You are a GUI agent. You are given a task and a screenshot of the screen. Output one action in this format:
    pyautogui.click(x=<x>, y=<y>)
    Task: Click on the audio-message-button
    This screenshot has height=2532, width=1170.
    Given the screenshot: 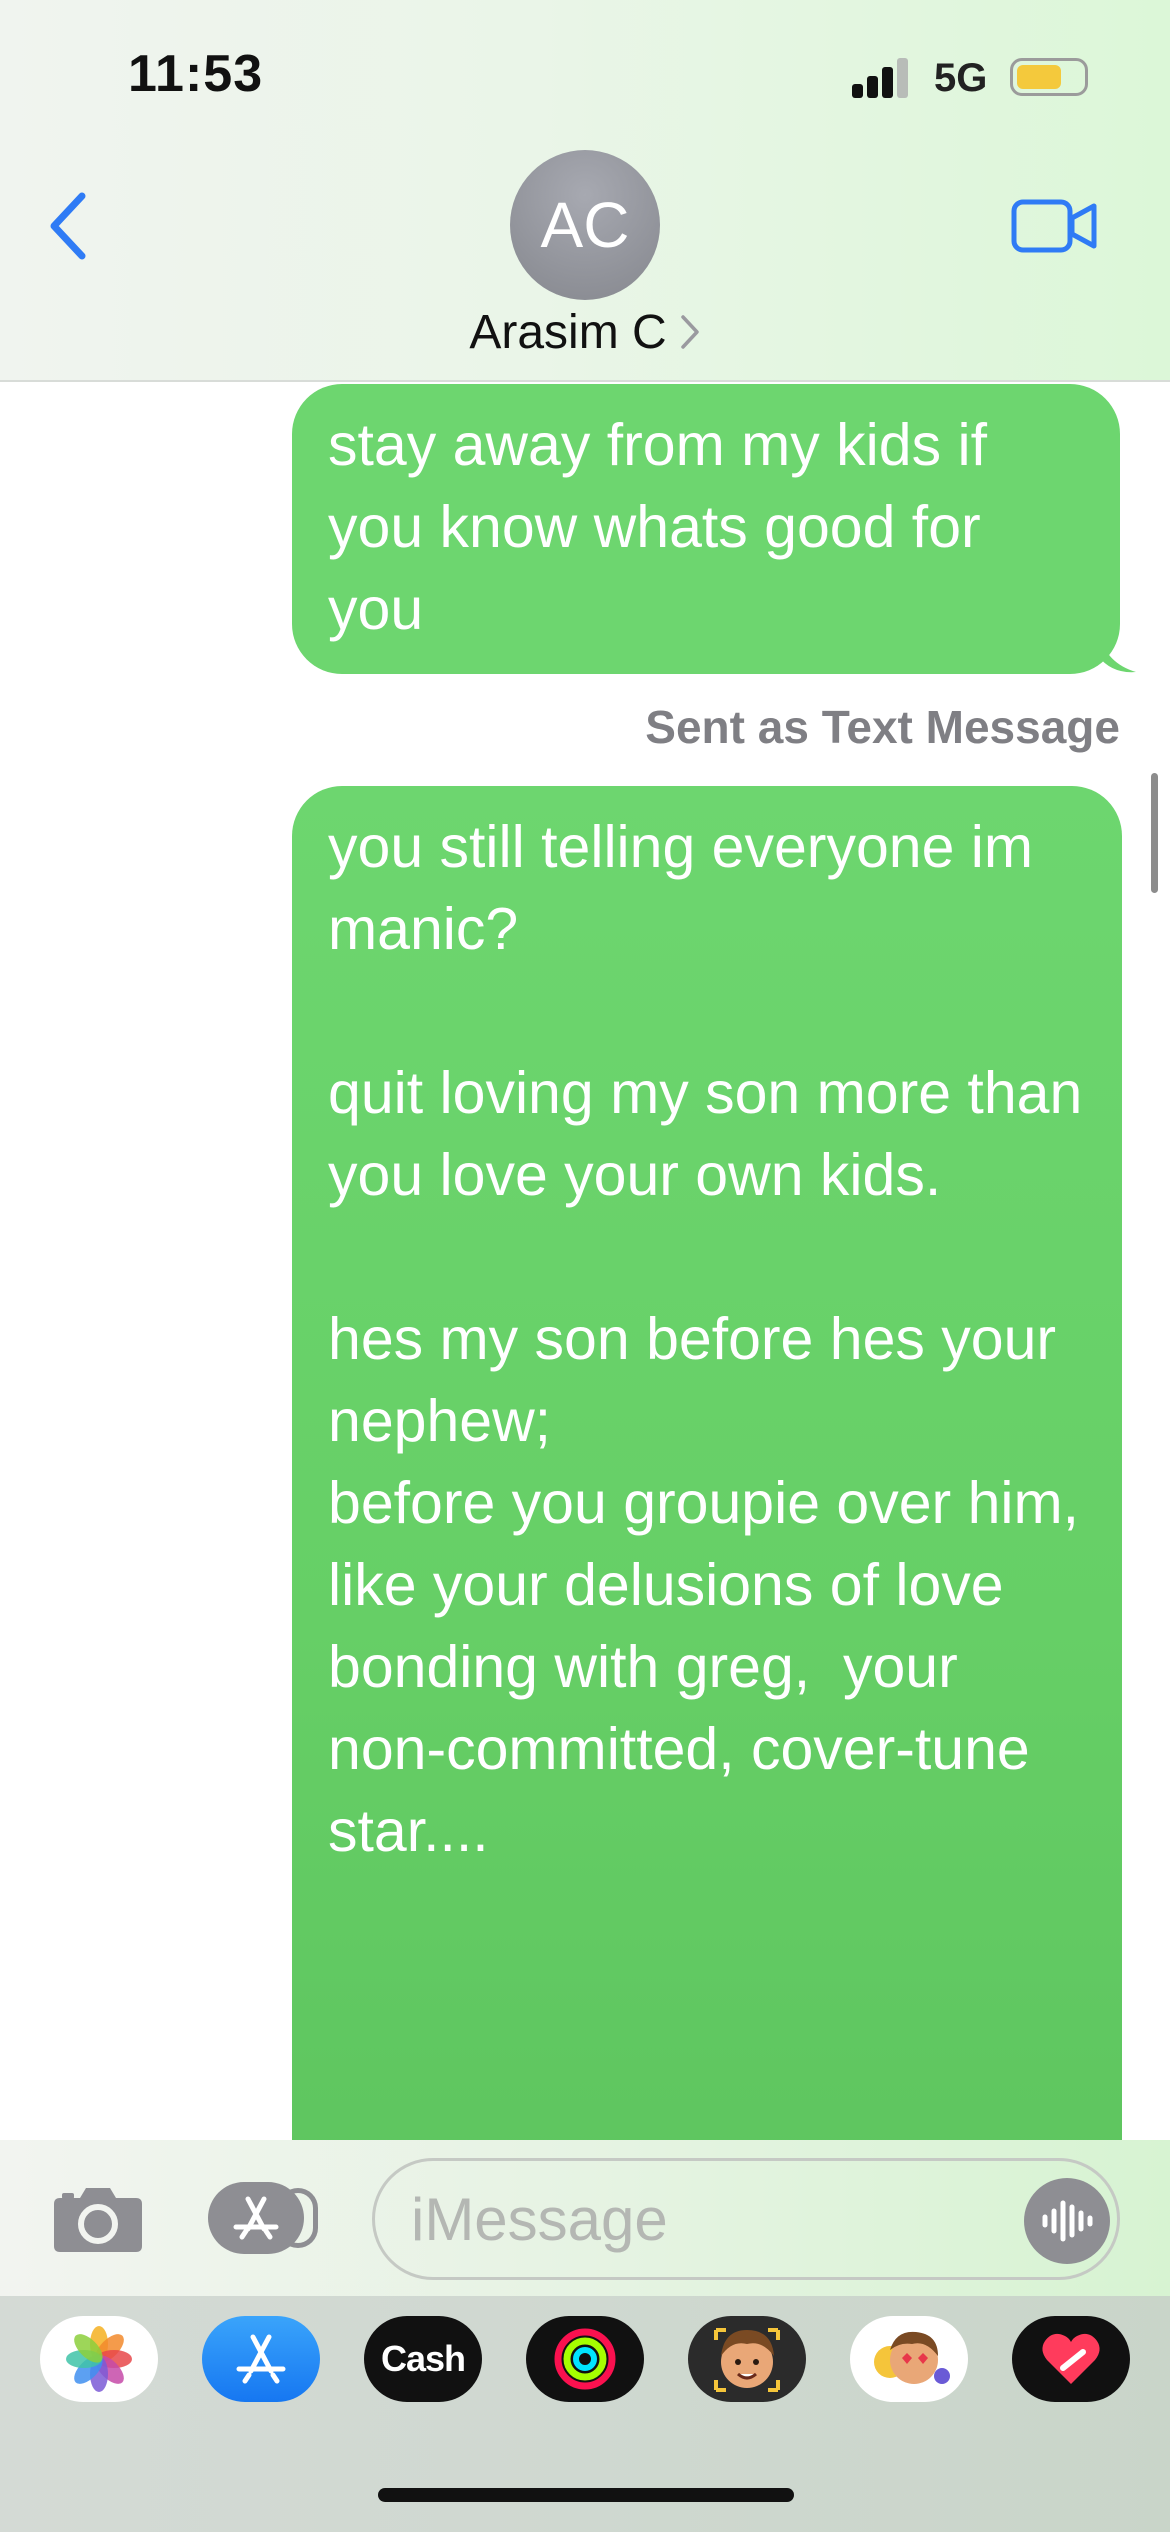 What is the action you would take?
    pyautogui.click(x=1067, y=2221)
    